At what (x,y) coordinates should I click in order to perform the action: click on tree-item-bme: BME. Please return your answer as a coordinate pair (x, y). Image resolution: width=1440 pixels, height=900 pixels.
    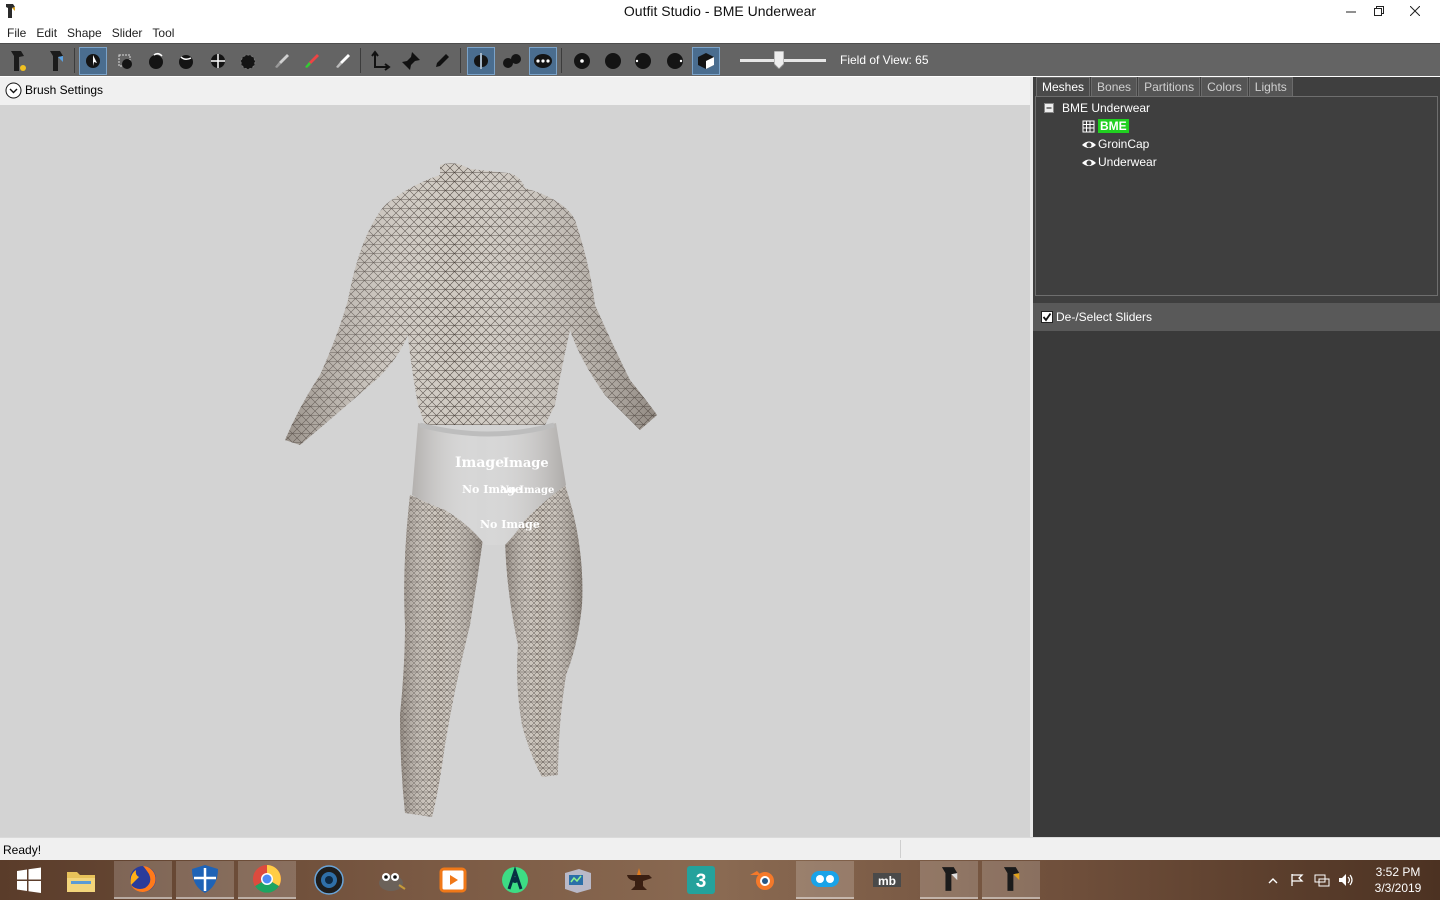
    Looking at the image, I should click on (1104, 126).